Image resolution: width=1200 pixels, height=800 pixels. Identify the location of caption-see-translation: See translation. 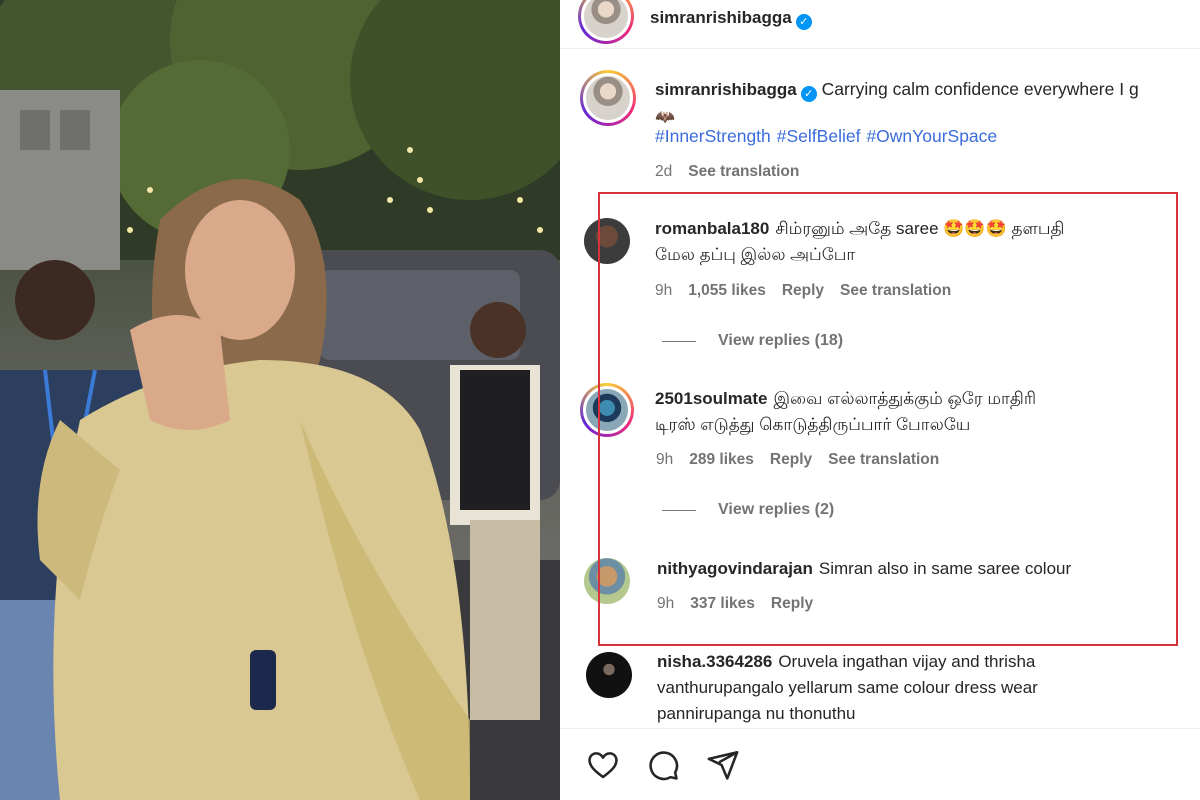
(743, 172).